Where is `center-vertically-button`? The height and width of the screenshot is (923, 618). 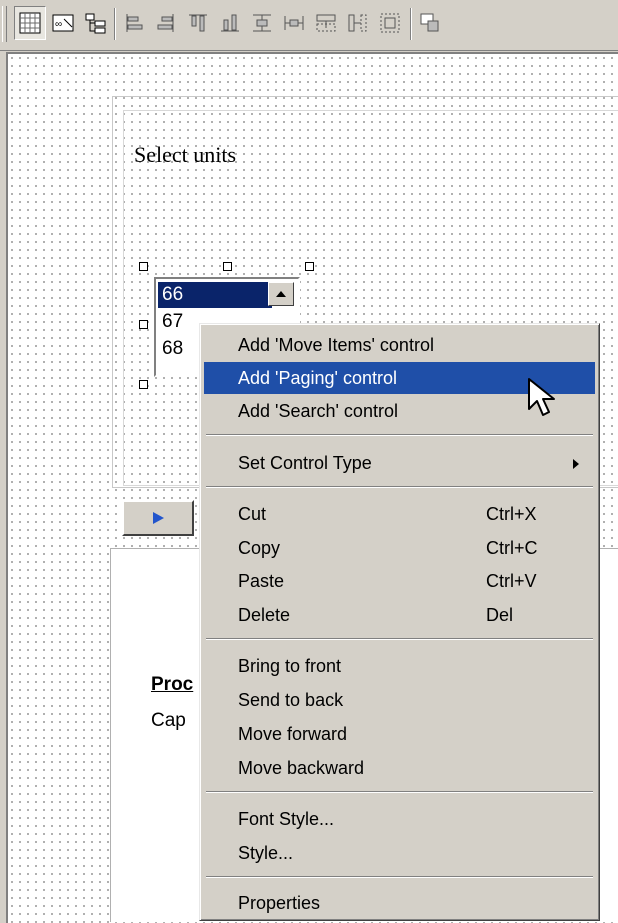
center-vertically-button is located at coordinates (262, 23).